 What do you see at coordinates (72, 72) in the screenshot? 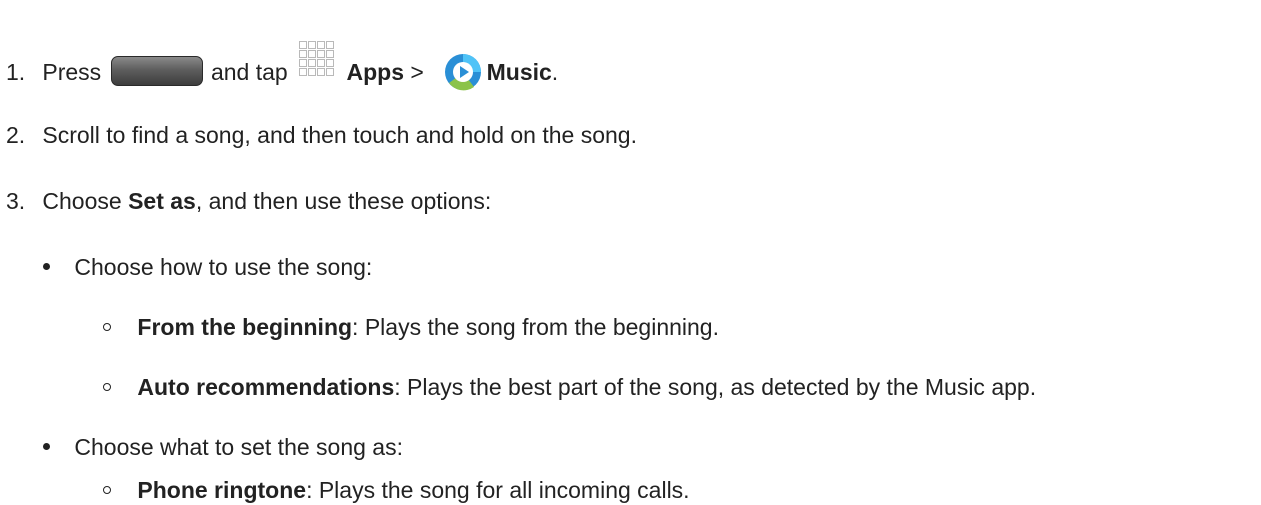
I see `step-text-press: Press` at bounding box center [72, 72].